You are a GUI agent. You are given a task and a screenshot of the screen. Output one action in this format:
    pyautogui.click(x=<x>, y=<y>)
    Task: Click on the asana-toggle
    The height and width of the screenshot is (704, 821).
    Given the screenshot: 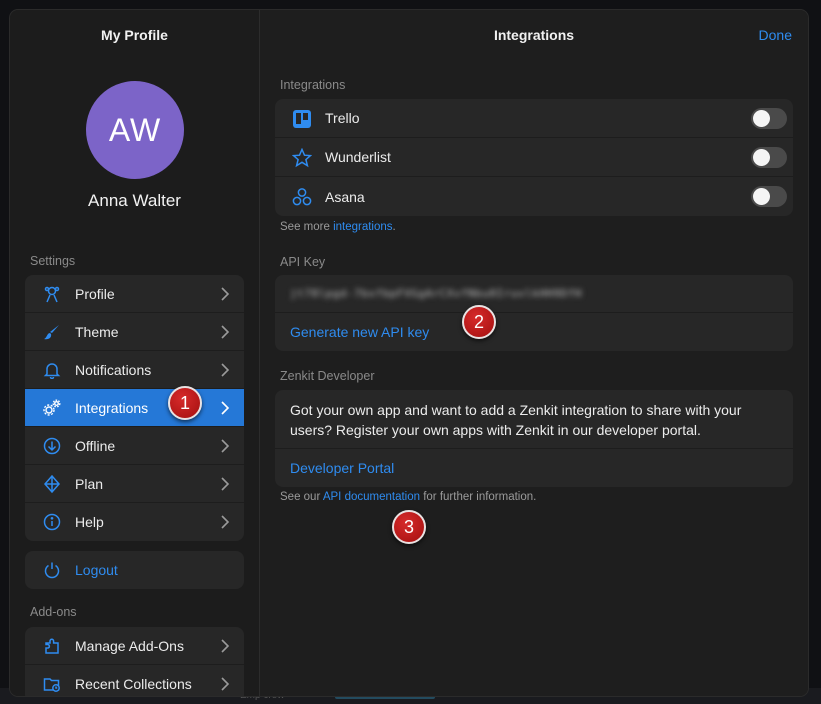 What is the action you would take?
    pyautogui.click(x=769, y=196)
    